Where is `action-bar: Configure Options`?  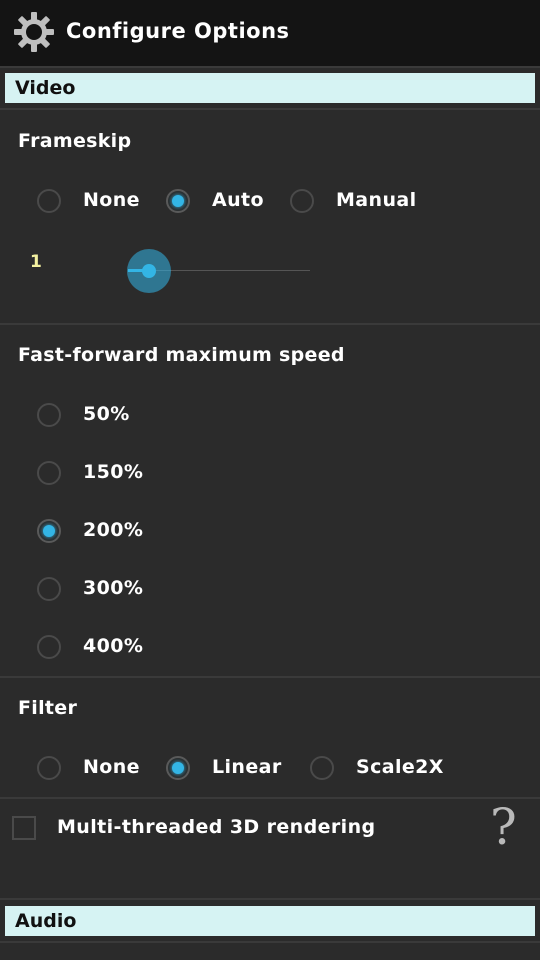 action-bar: Configure Options is located at coordinates (270, 34).